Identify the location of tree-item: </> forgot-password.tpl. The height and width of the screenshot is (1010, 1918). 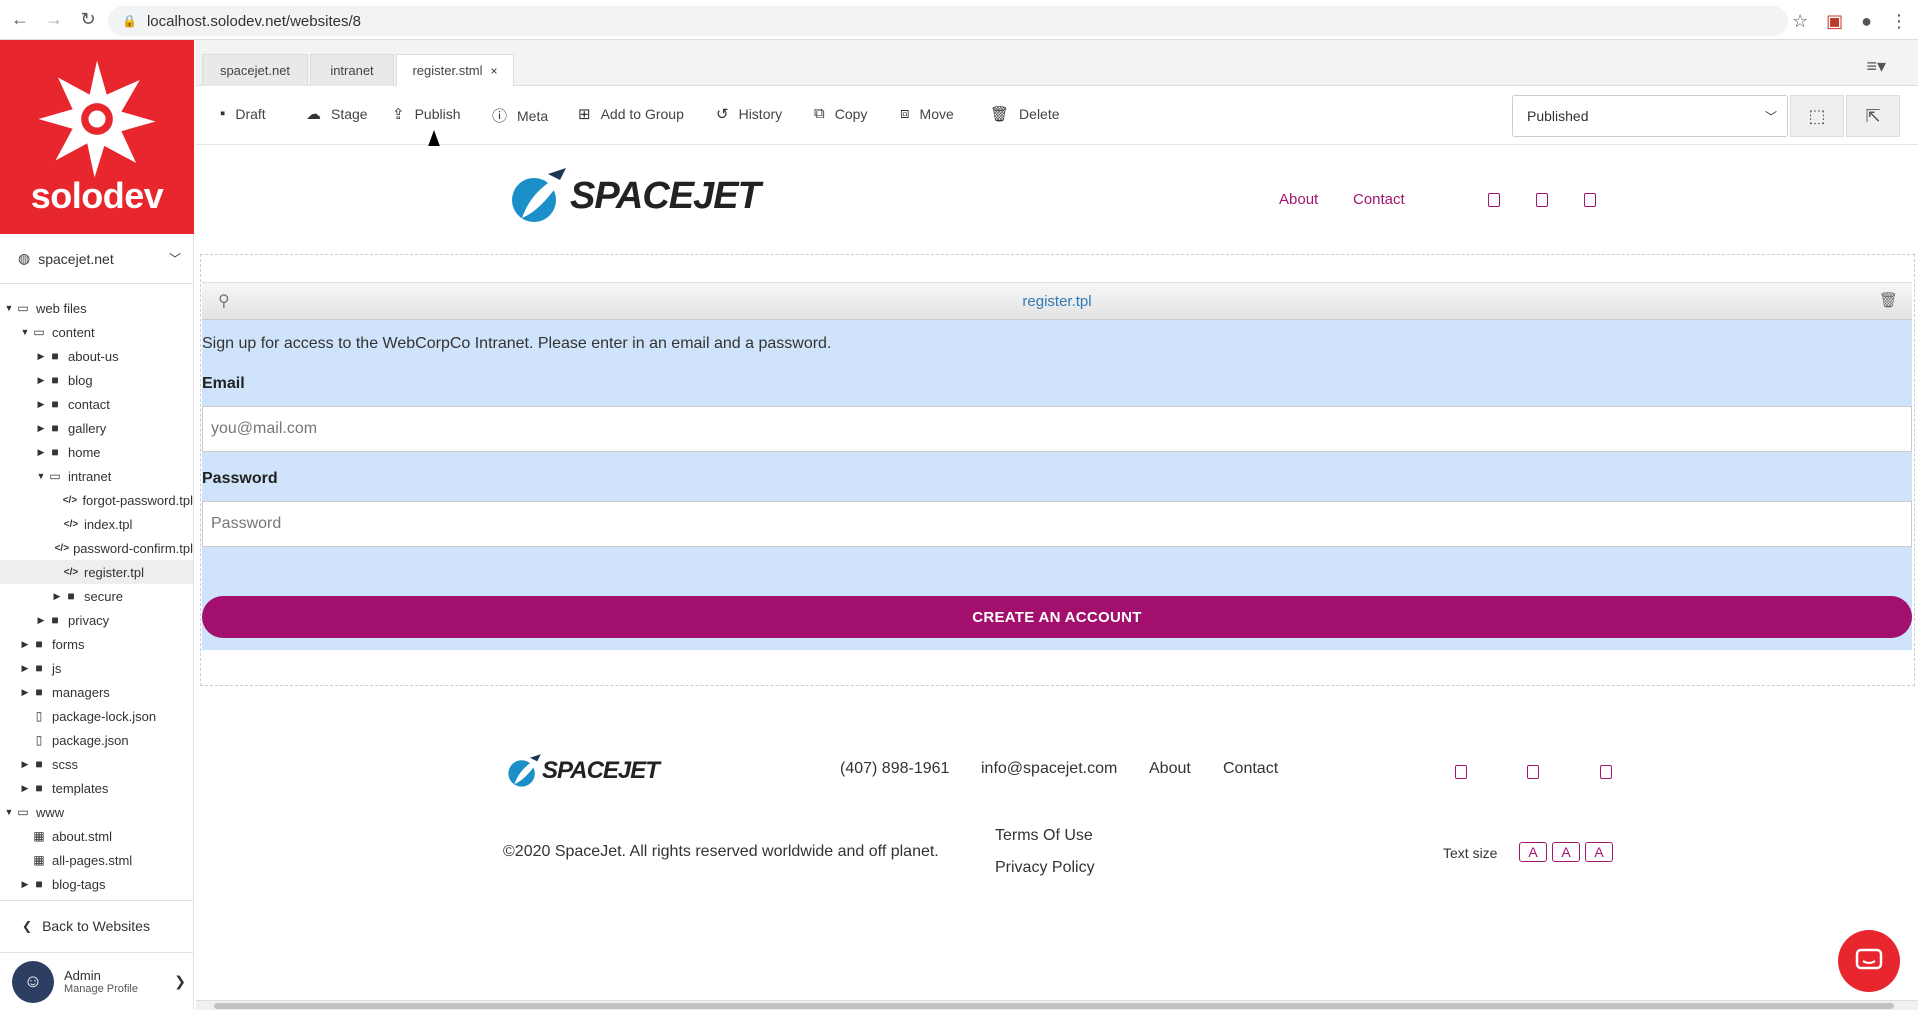
(96, 500).